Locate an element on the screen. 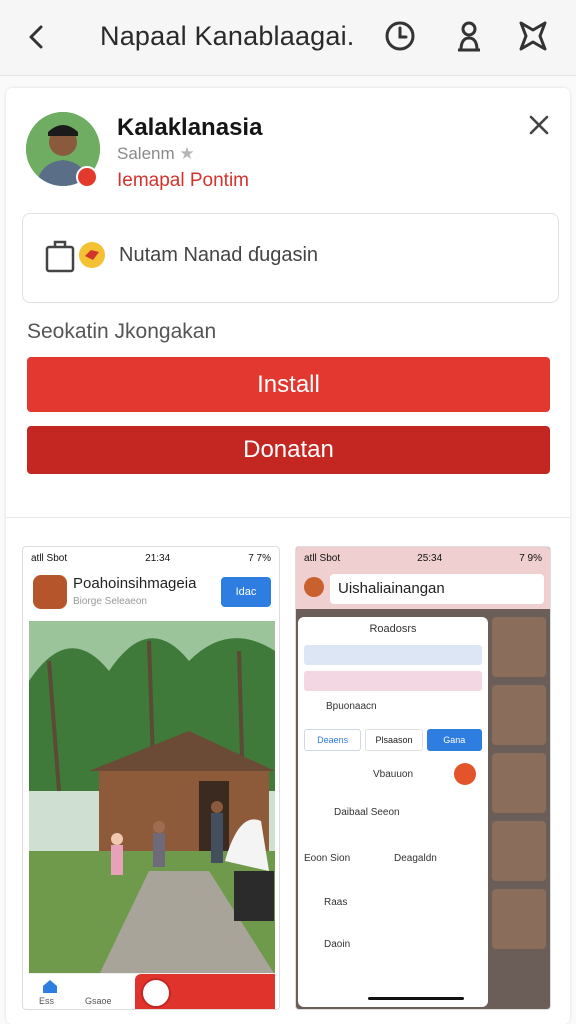 The width and height of the screenshot is (576, 1024). profile-link: Iemapal Pontim is located at coordinates (183, 181).